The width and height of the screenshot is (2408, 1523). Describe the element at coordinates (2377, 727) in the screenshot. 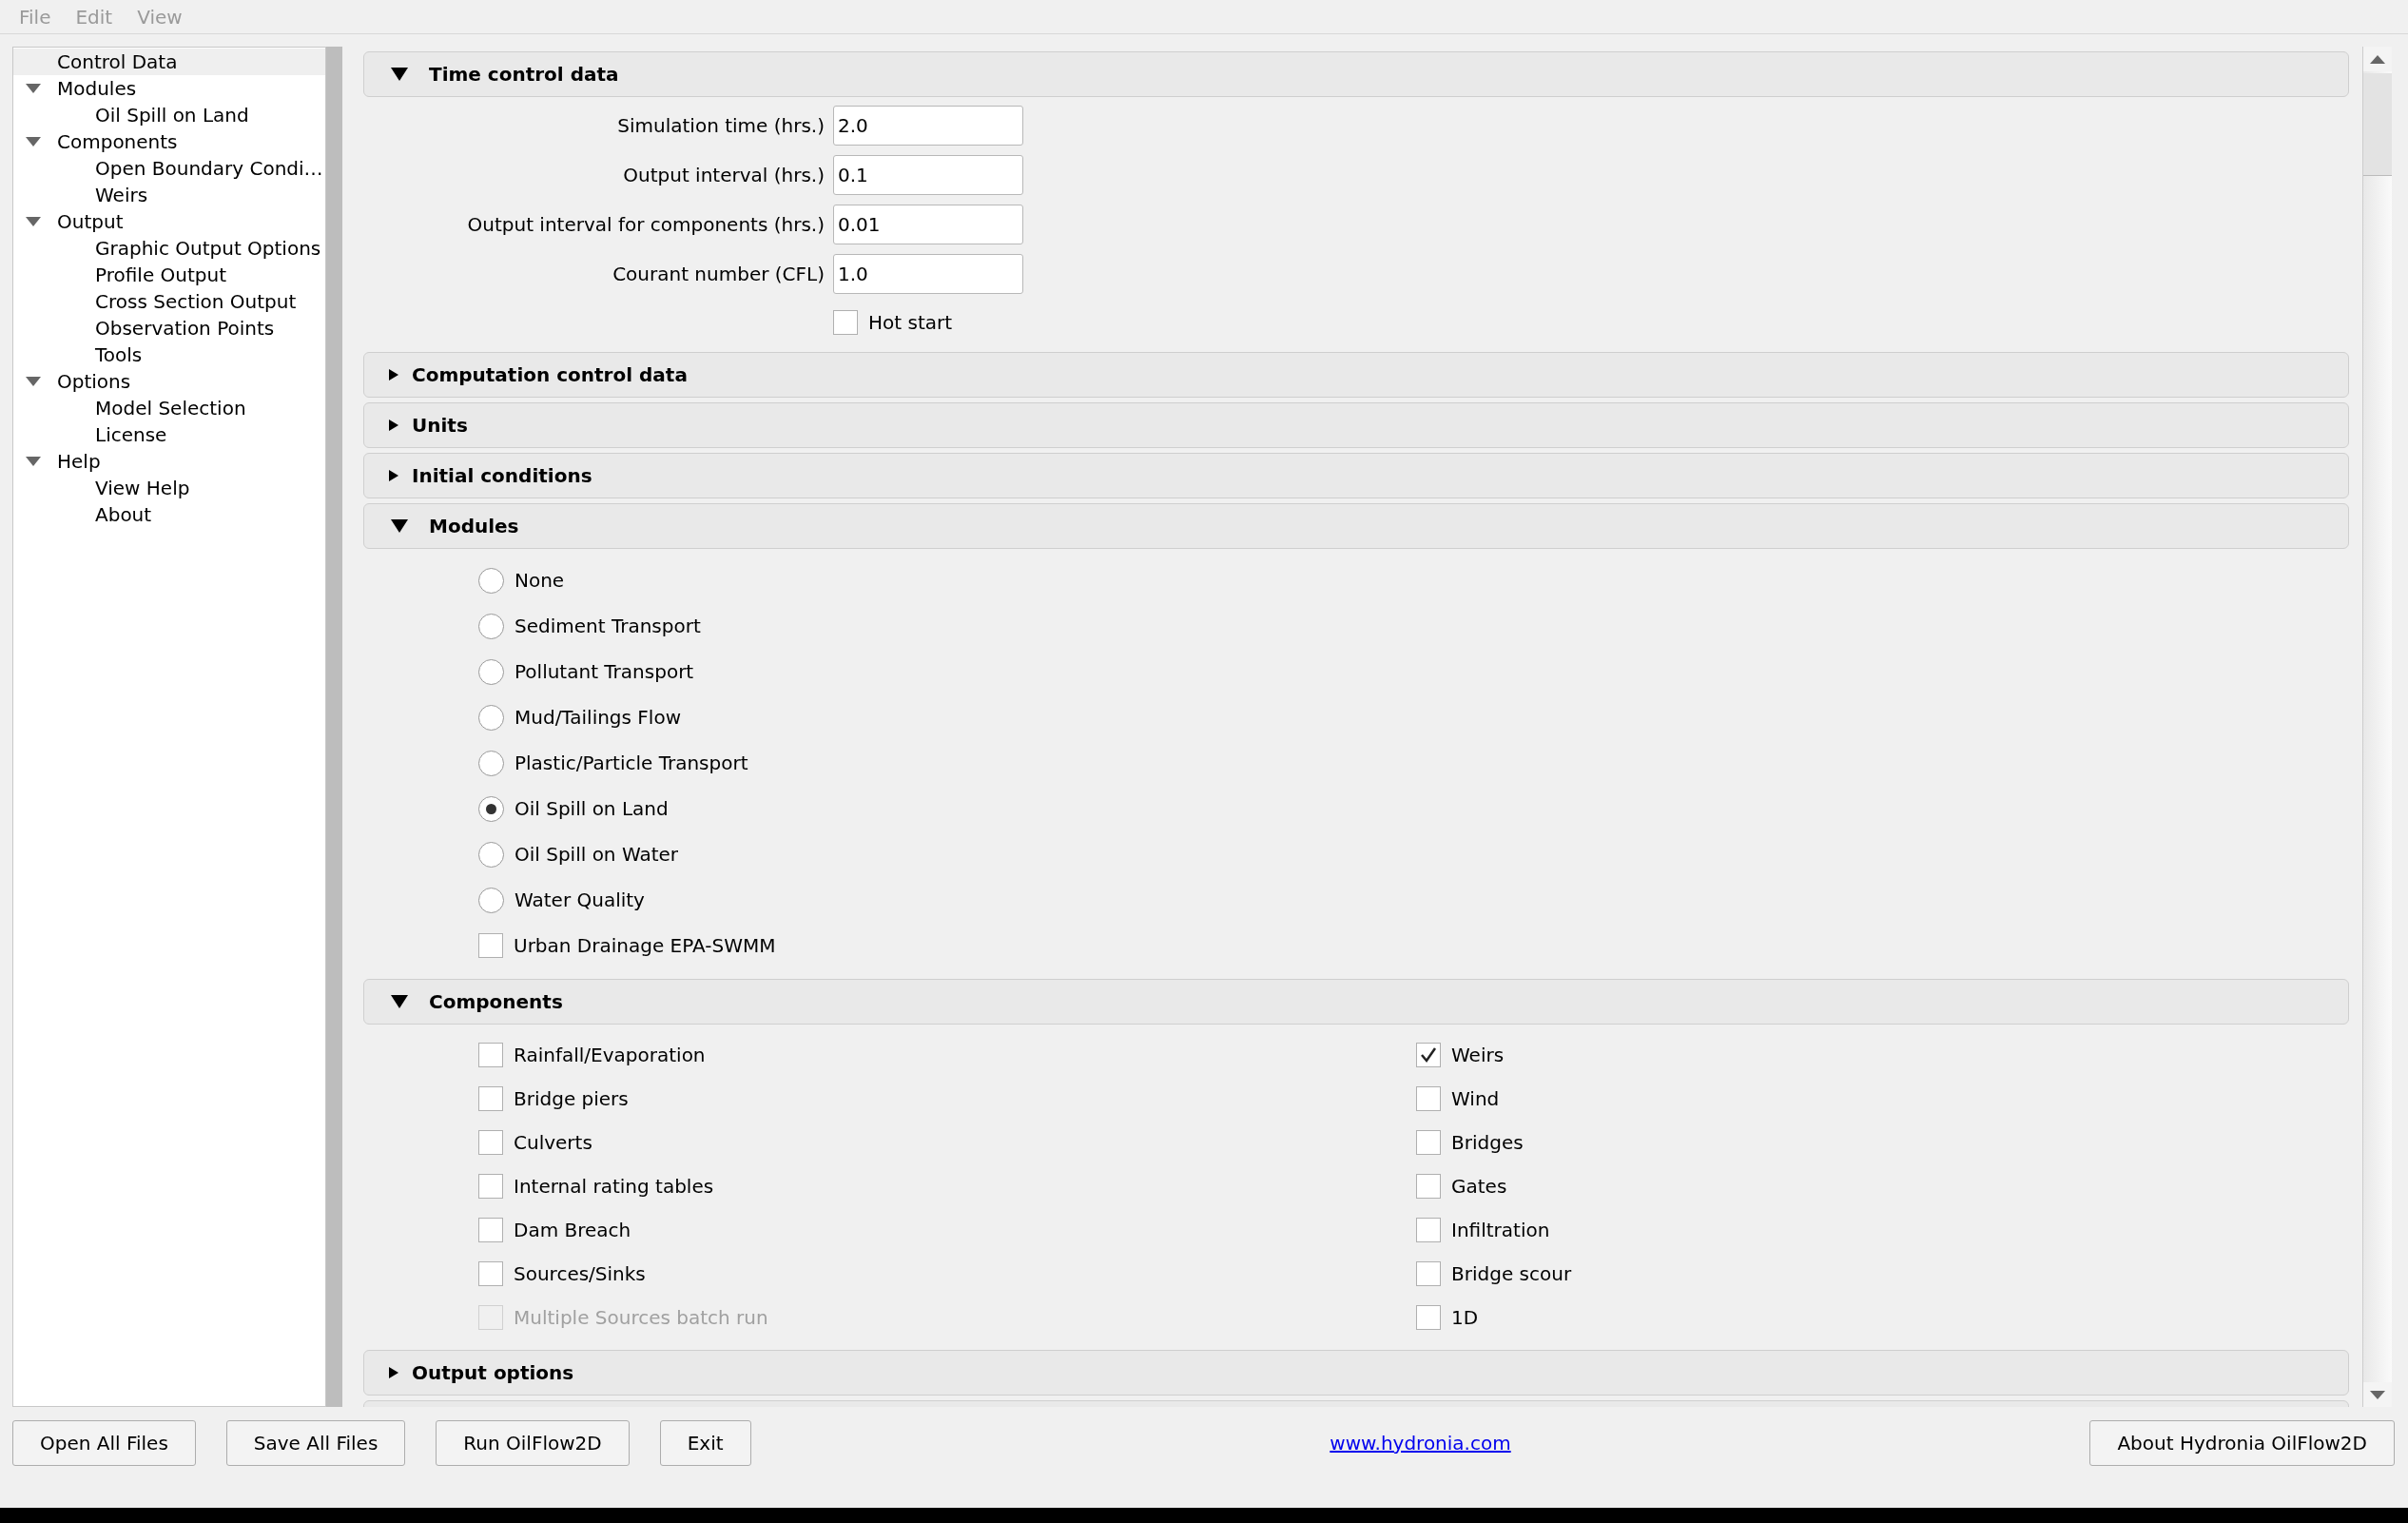

I see `scrollbar` at that location.